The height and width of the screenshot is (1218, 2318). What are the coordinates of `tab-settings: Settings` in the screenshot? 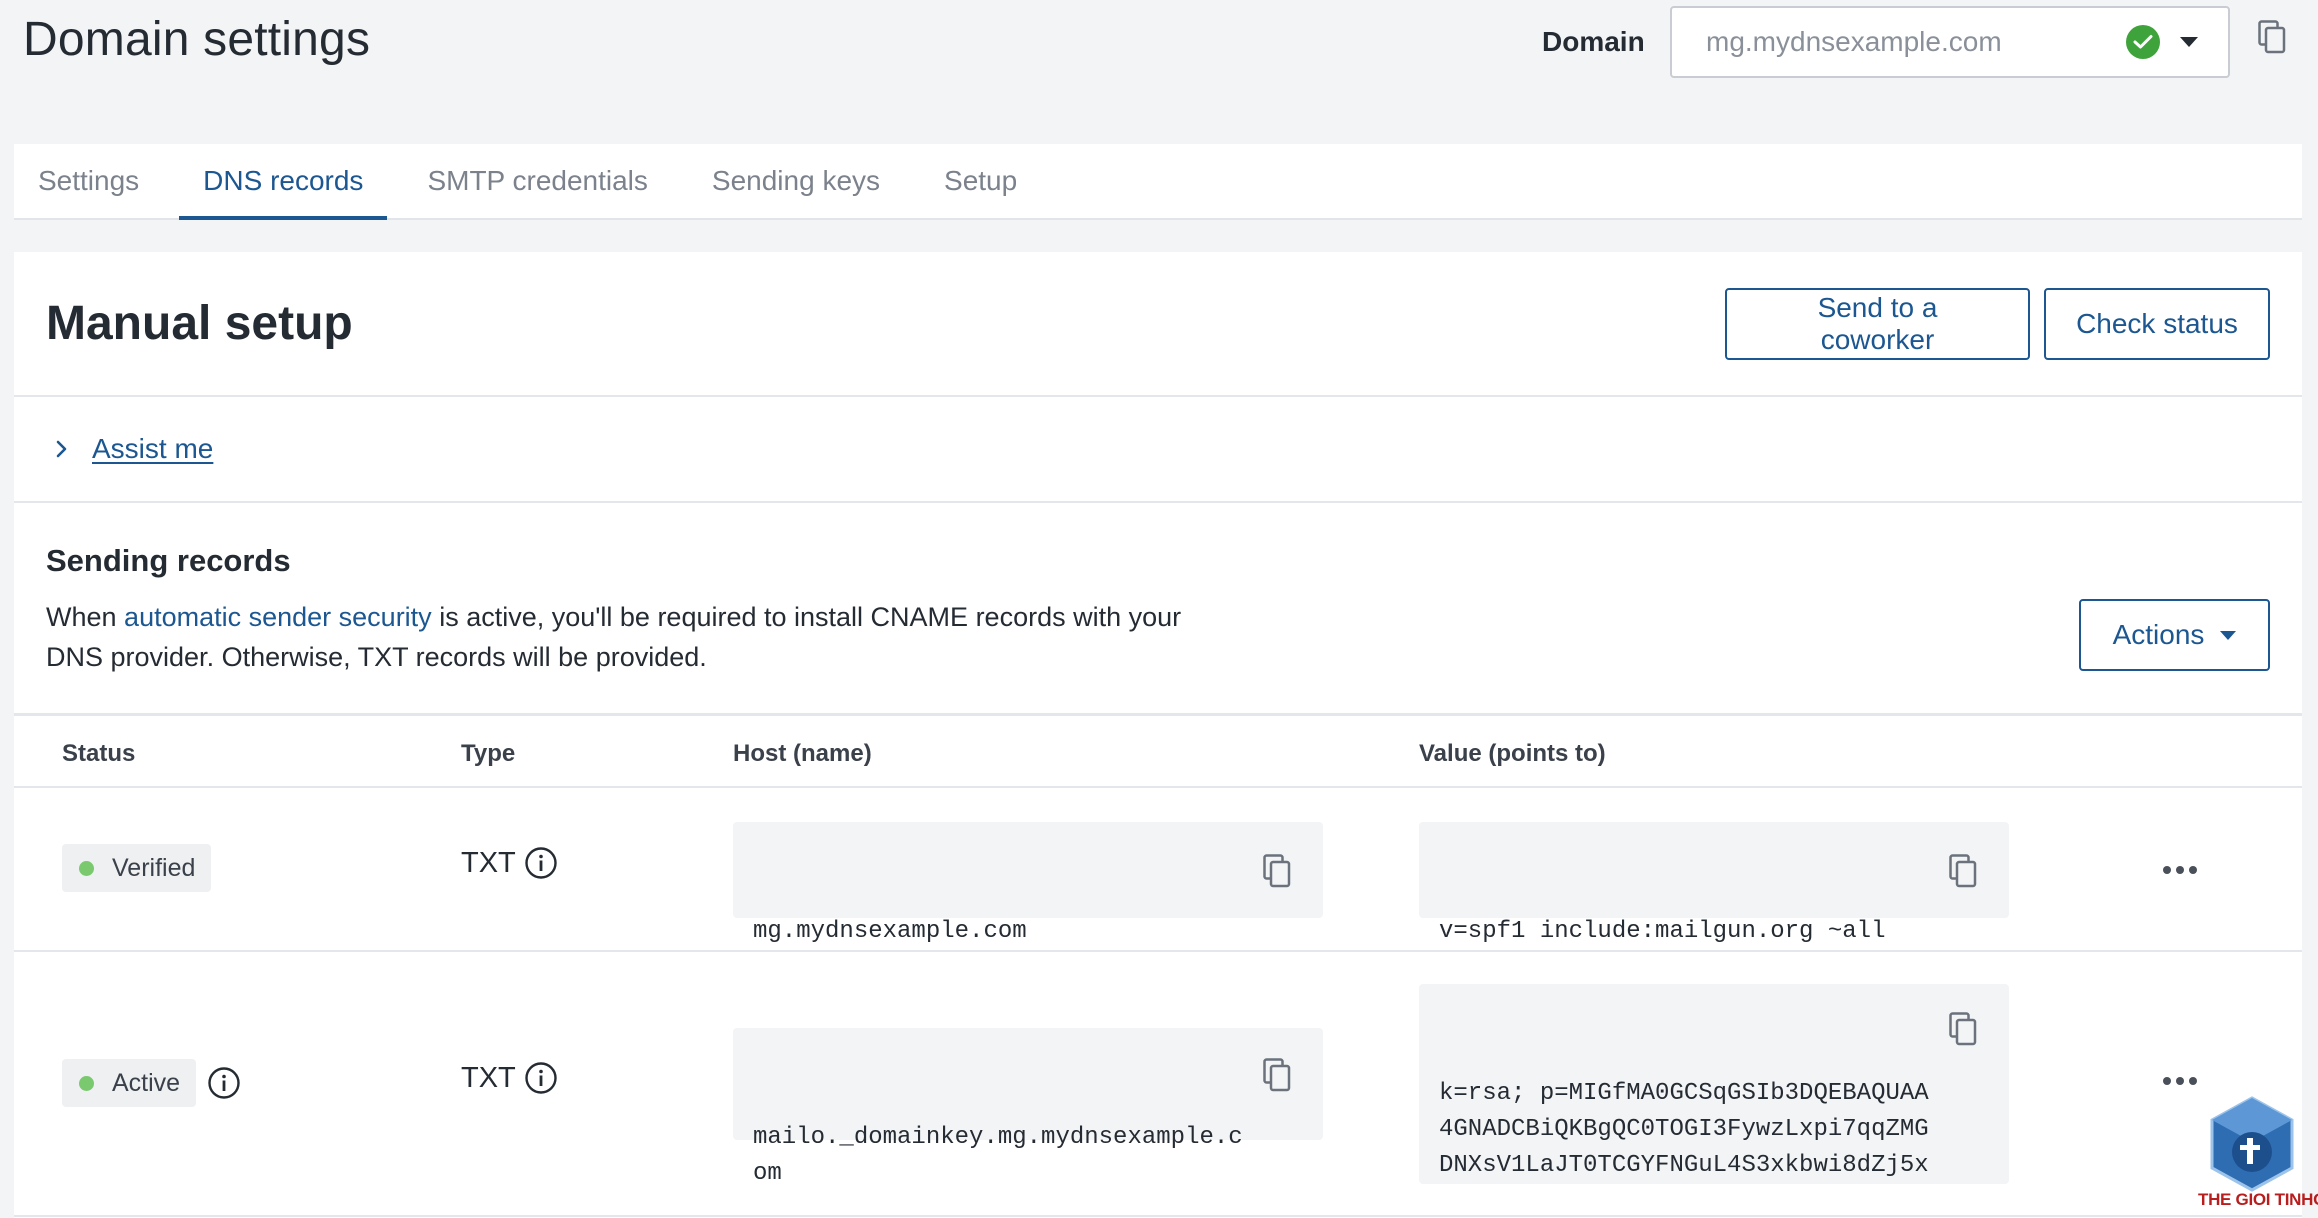 It's located at (88, 181).